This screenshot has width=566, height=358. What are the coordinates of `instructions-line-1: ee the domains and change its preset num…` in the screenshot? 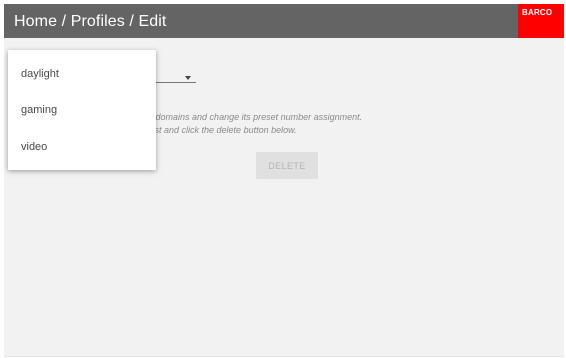 It's located at (245, 117).